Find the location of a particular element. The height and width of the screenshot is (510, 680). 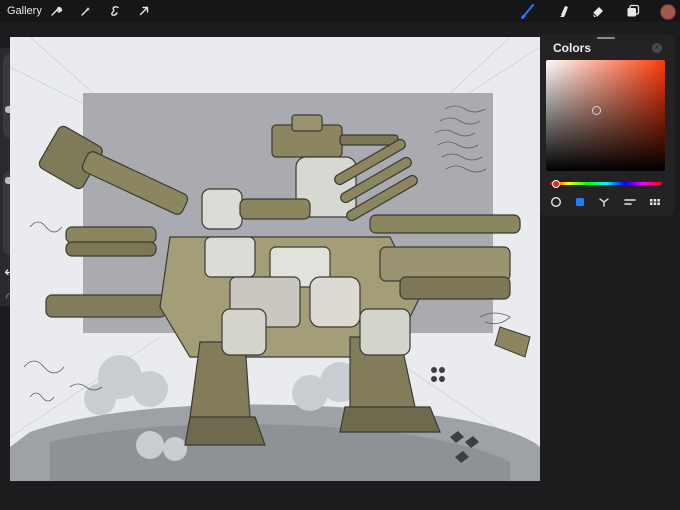

magic-wand-icon is located at coordinates (86, 11).